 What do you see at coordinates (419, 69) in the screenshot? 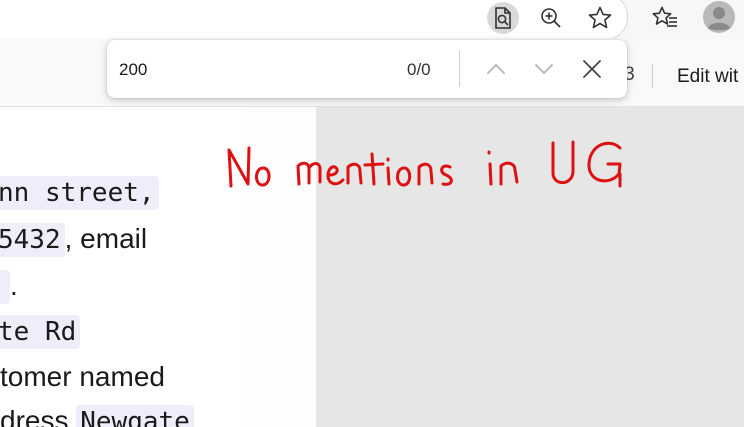
I see `match-count: 0/0` at bounding box center [419, 69].